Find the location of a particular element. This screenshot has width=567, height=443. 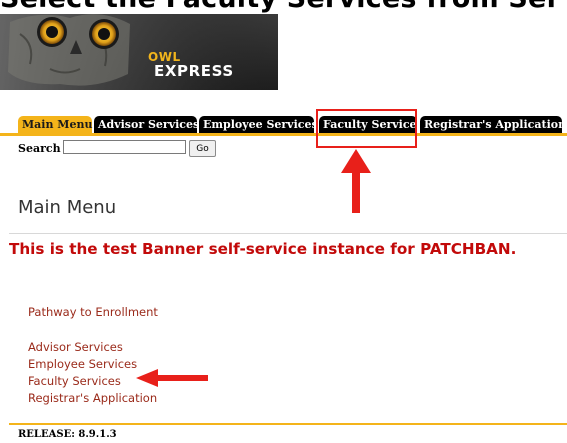

link-pathway-to-enrollment: Pathway to Enrollment is located at coordinates (93, 312).